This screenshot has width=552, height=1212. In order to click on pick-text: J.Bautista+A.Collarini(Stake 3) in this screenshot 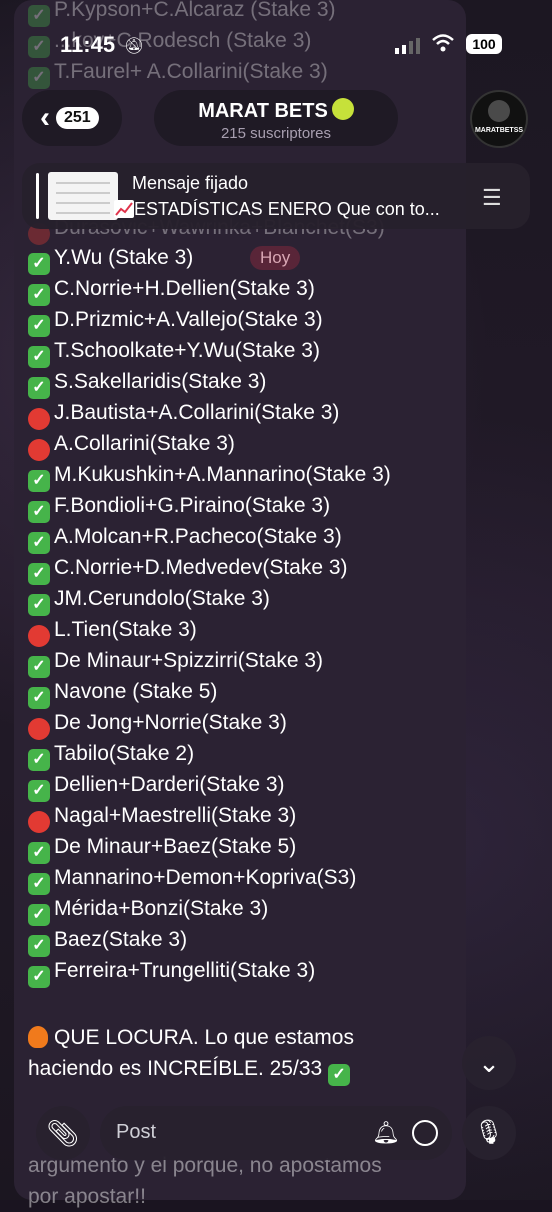, I will do `click(197, 412)`.